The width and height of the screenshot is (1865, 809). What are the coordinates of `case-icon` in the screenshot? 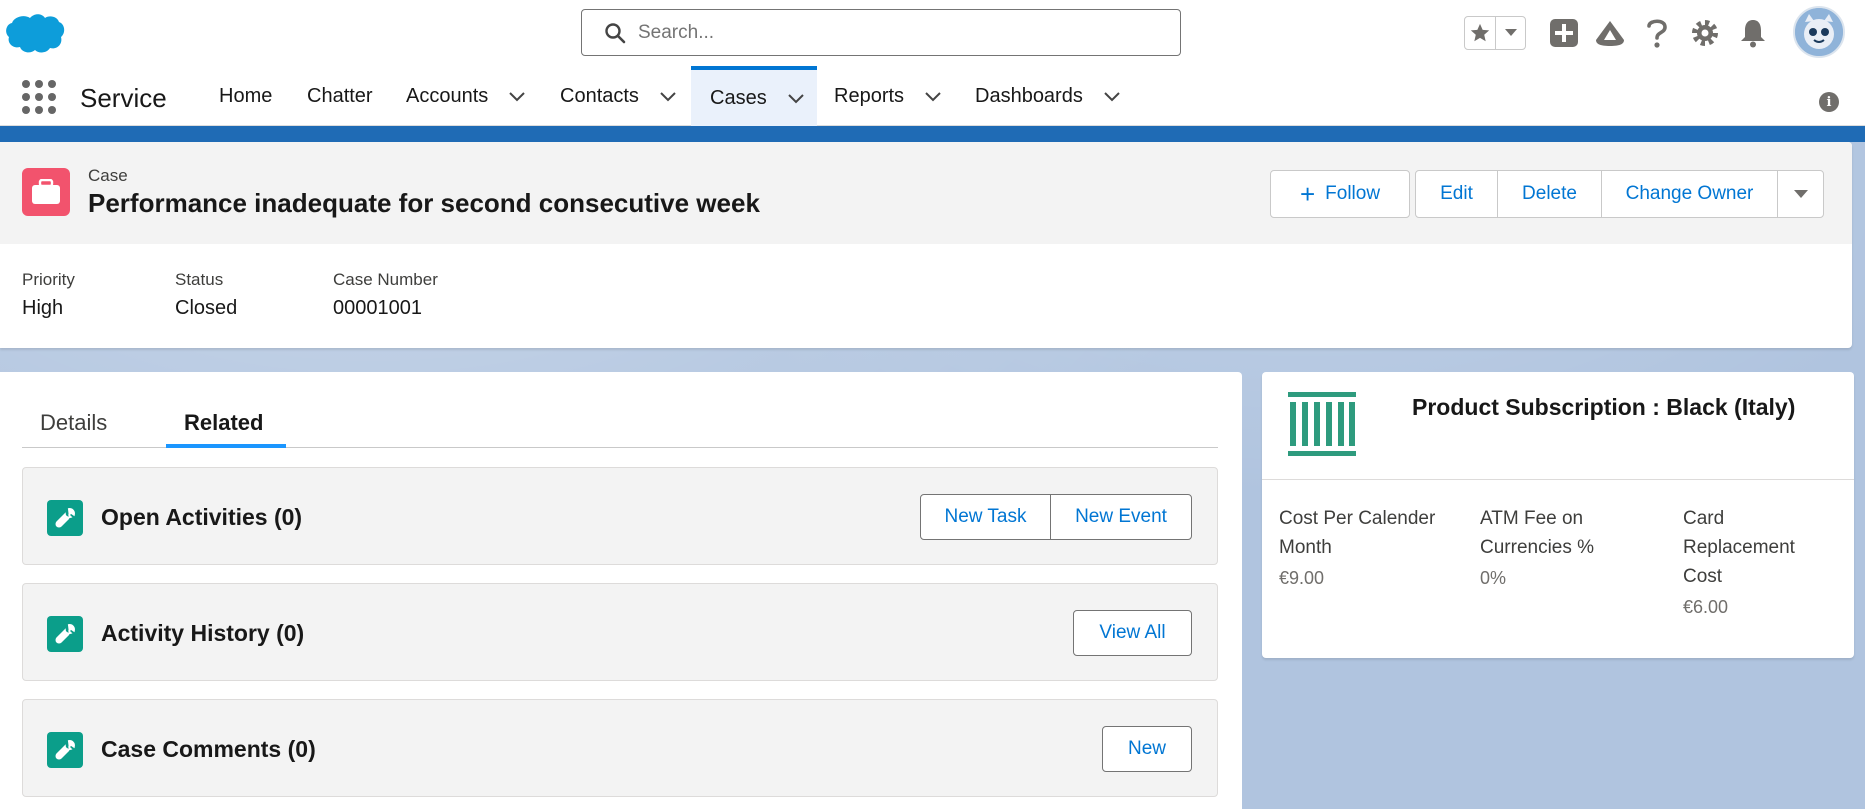 It's located at (46, 192).